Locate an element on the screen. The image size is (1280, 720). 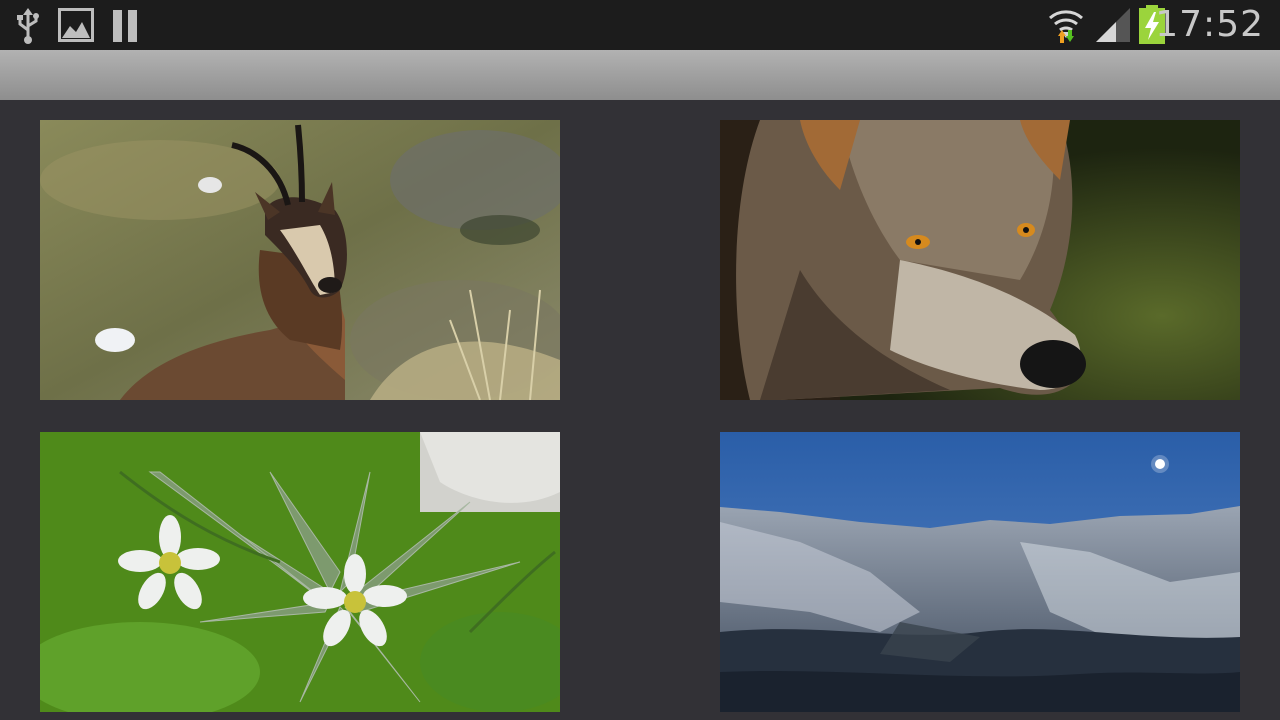
clock: 17:52 is located at coordinates (1209, 24).